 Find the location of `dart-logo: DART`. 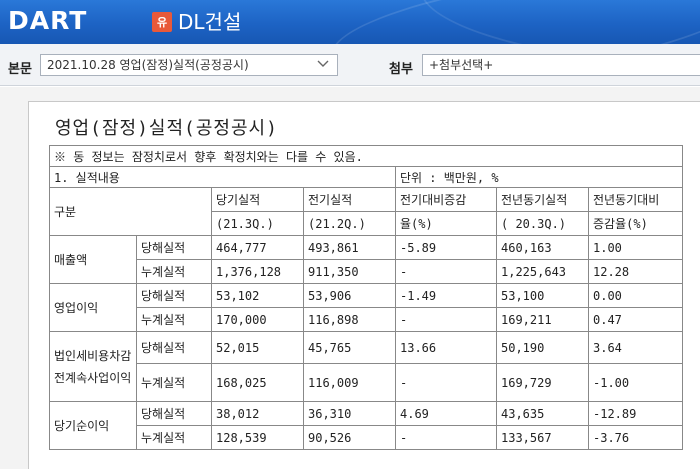

dart-logo: DART is located at coordinates (47, 21).